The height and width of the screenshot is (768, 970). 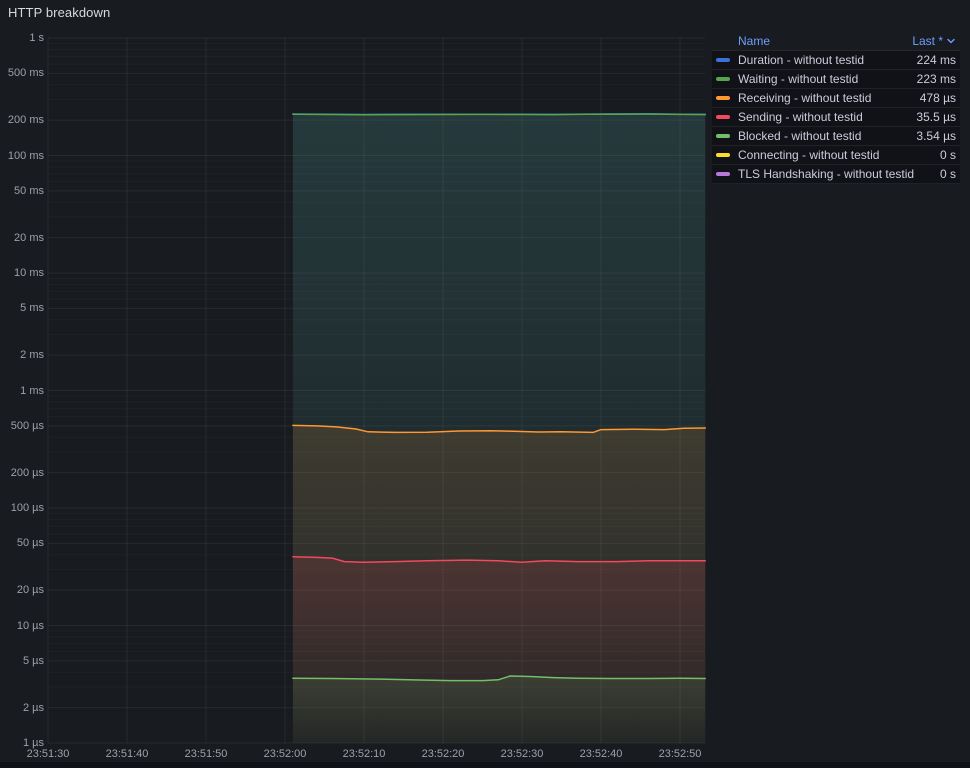 I want to click on y-axis-tick-label: 200 ms, so click(x=25, y=120).